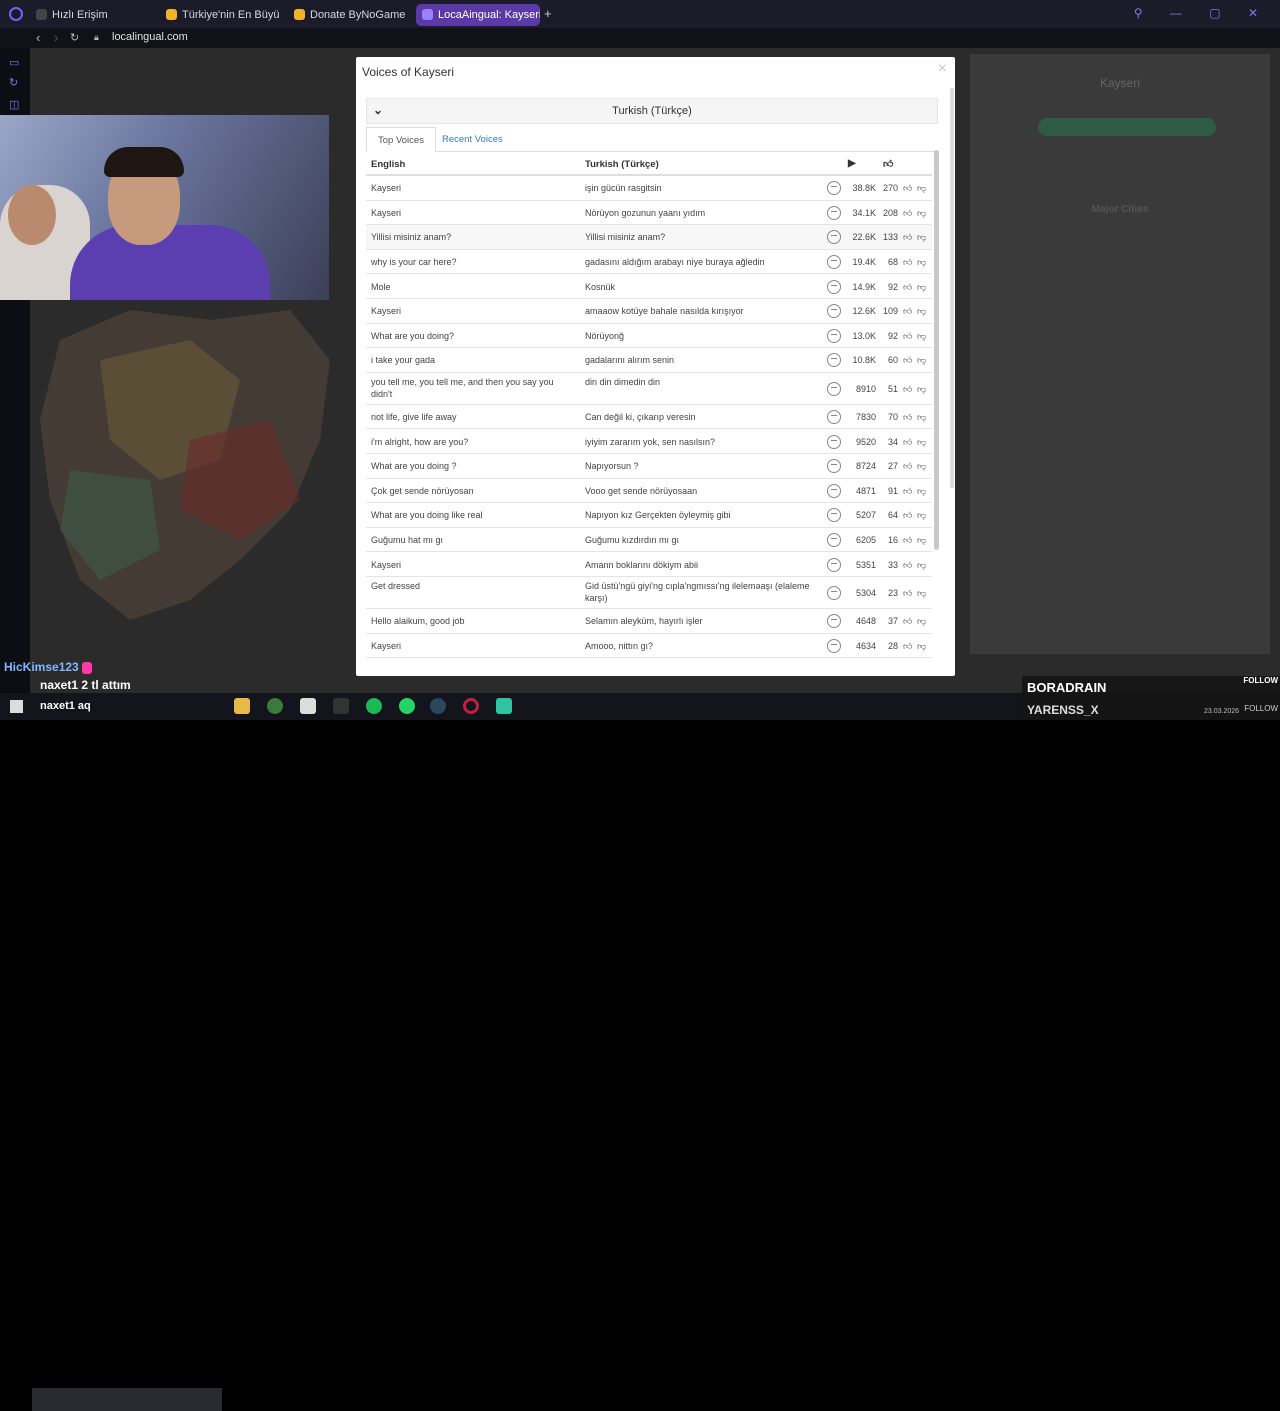  I want to click on app-icon, so click(504, 706).